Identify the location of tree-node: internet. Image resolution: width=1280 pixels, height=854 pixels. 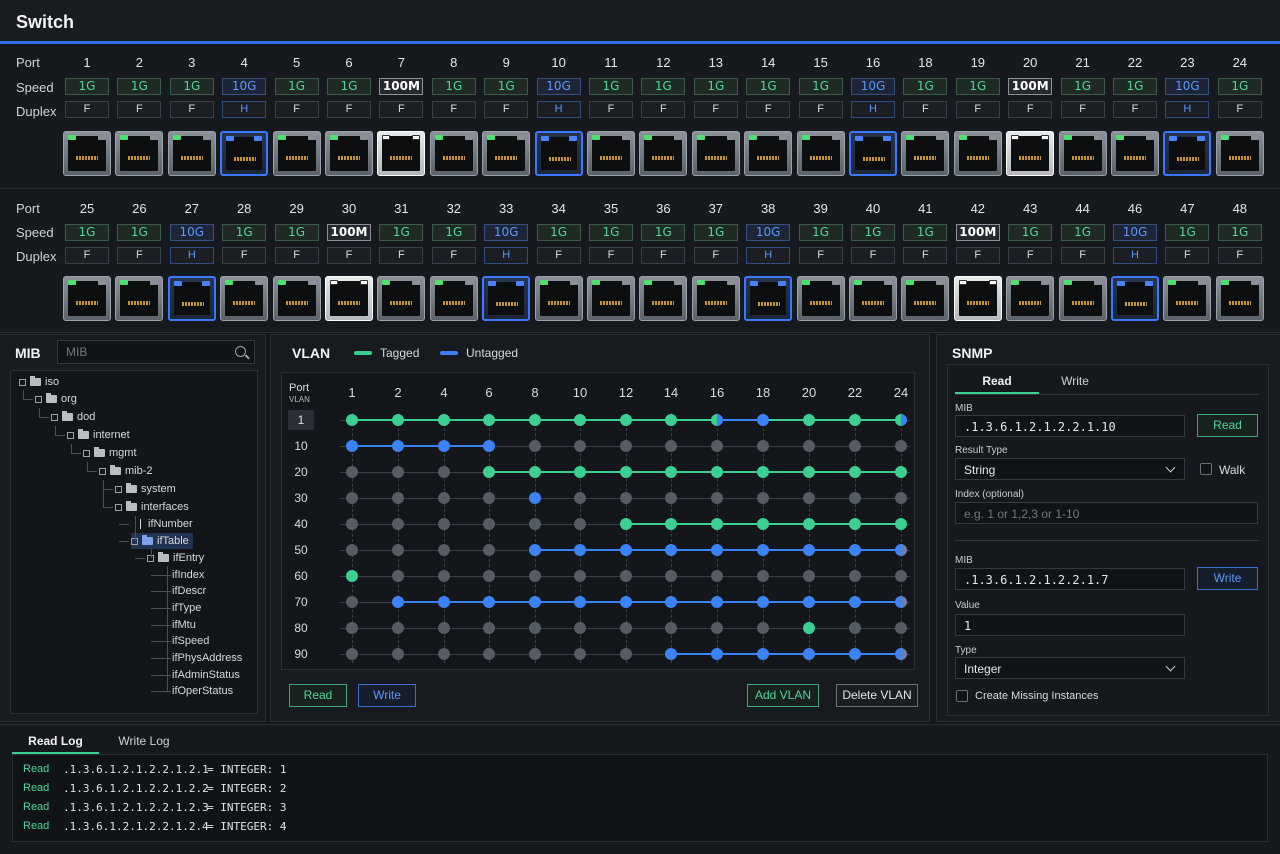
(98, 435).